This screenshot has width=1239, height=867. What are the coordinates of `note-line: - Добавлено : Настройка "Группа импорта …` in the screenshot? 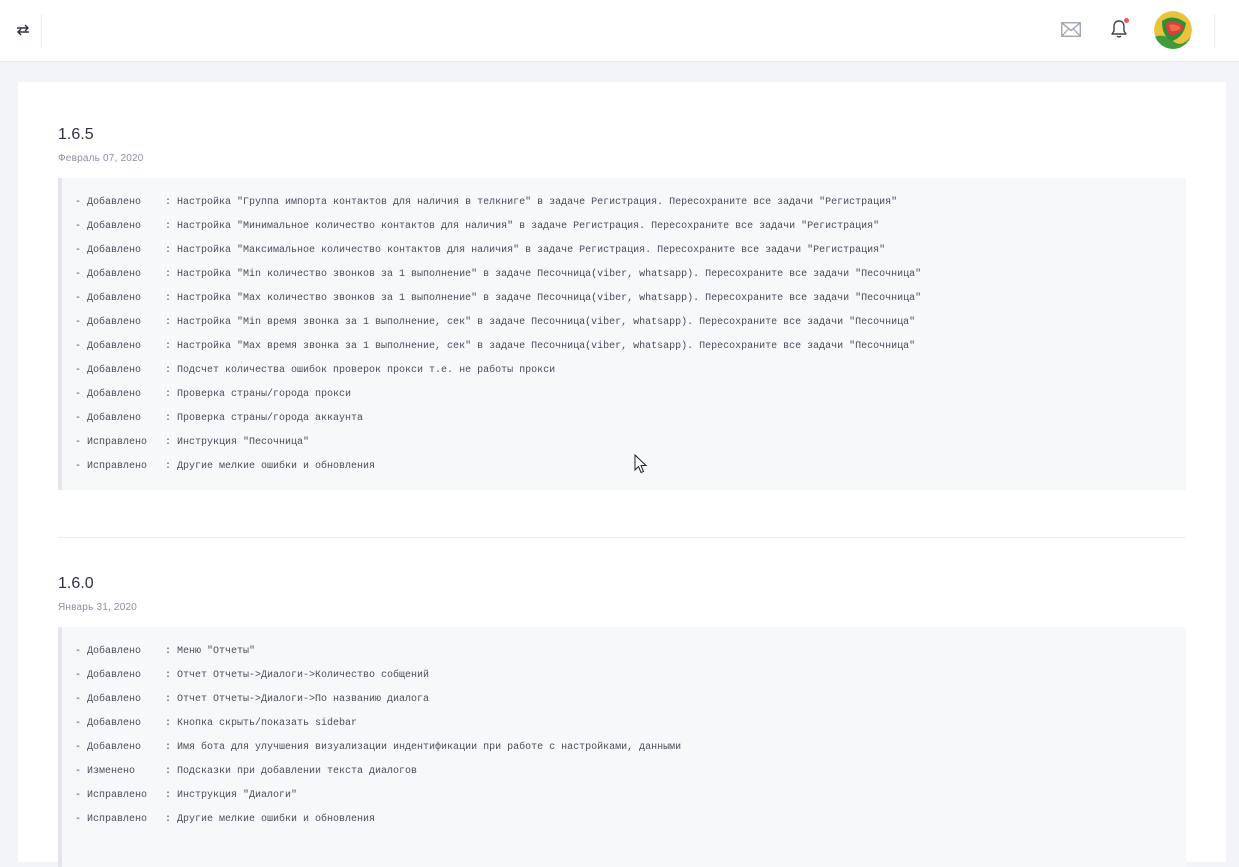 It's located at (486, 202).